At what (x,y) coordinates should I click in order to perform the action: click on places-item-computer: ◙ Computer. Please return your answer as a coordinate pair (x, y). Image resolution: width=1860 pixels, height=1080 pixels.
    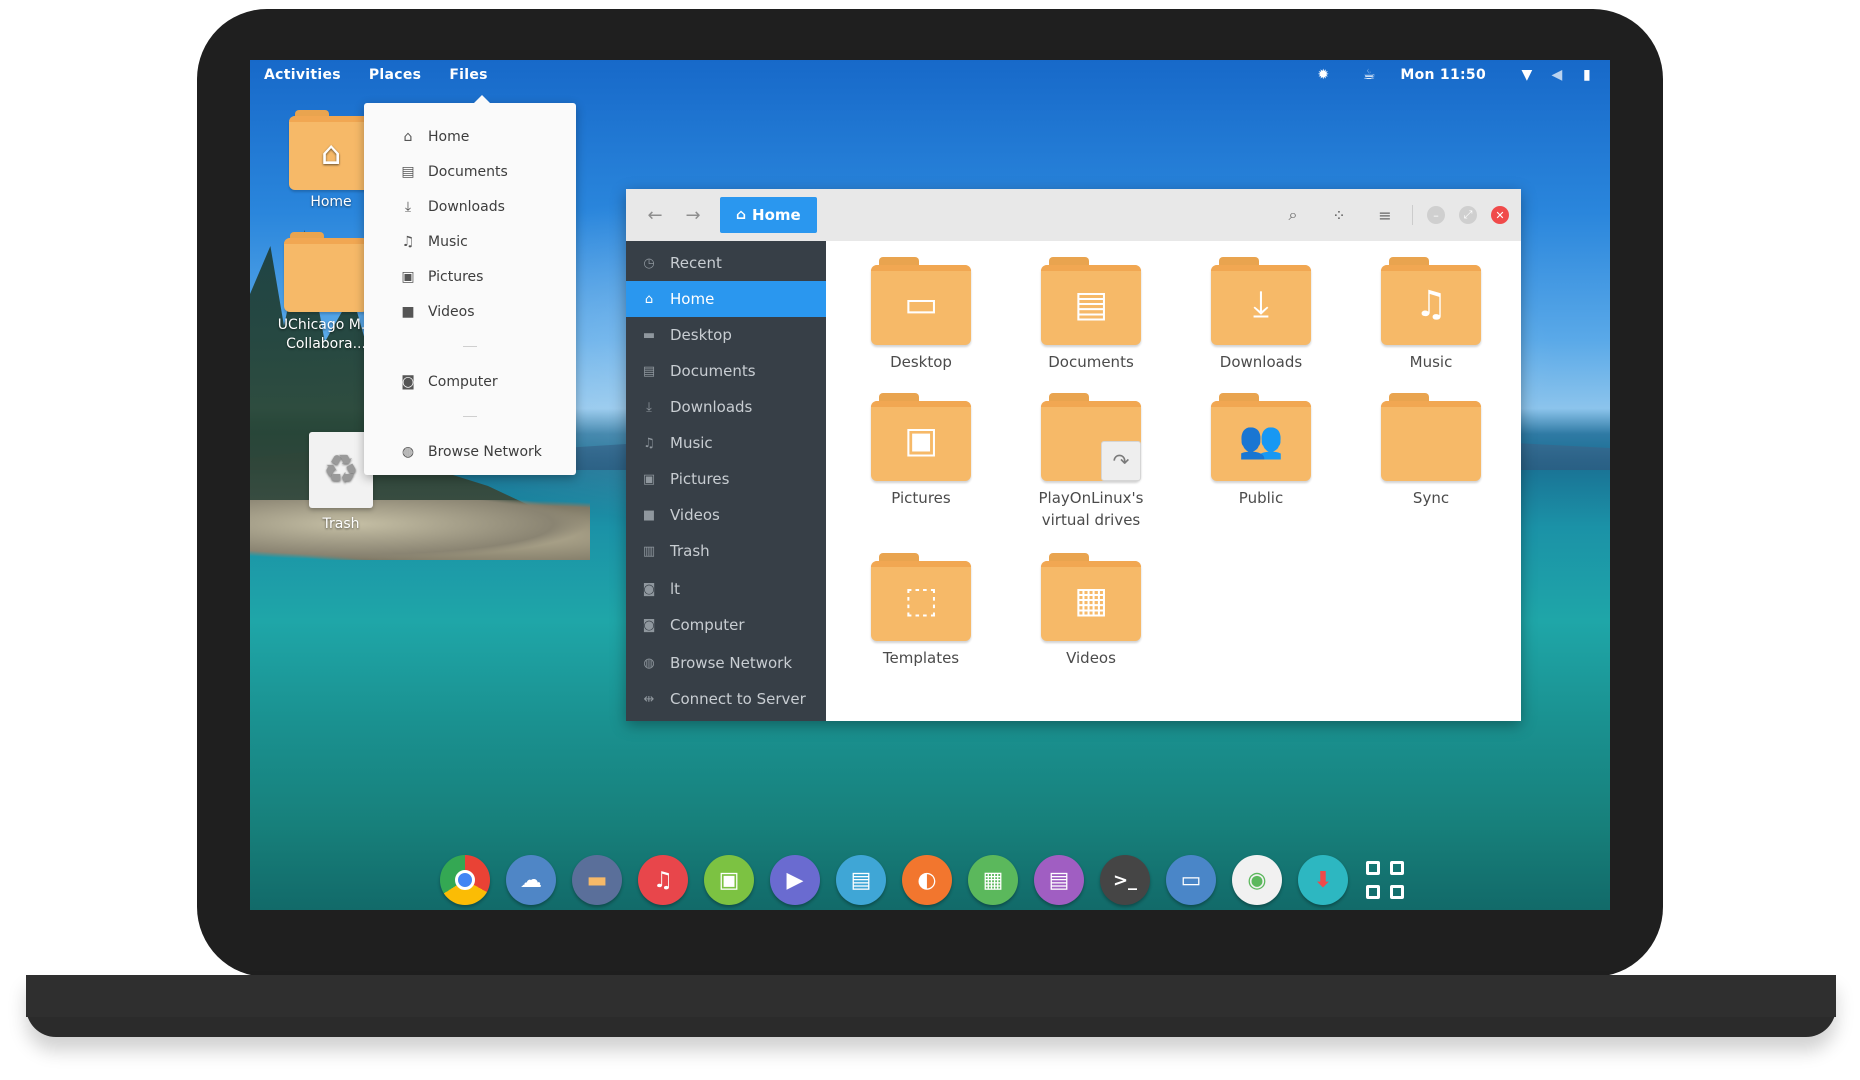
    Looking at the image, I should click on (470, 381).